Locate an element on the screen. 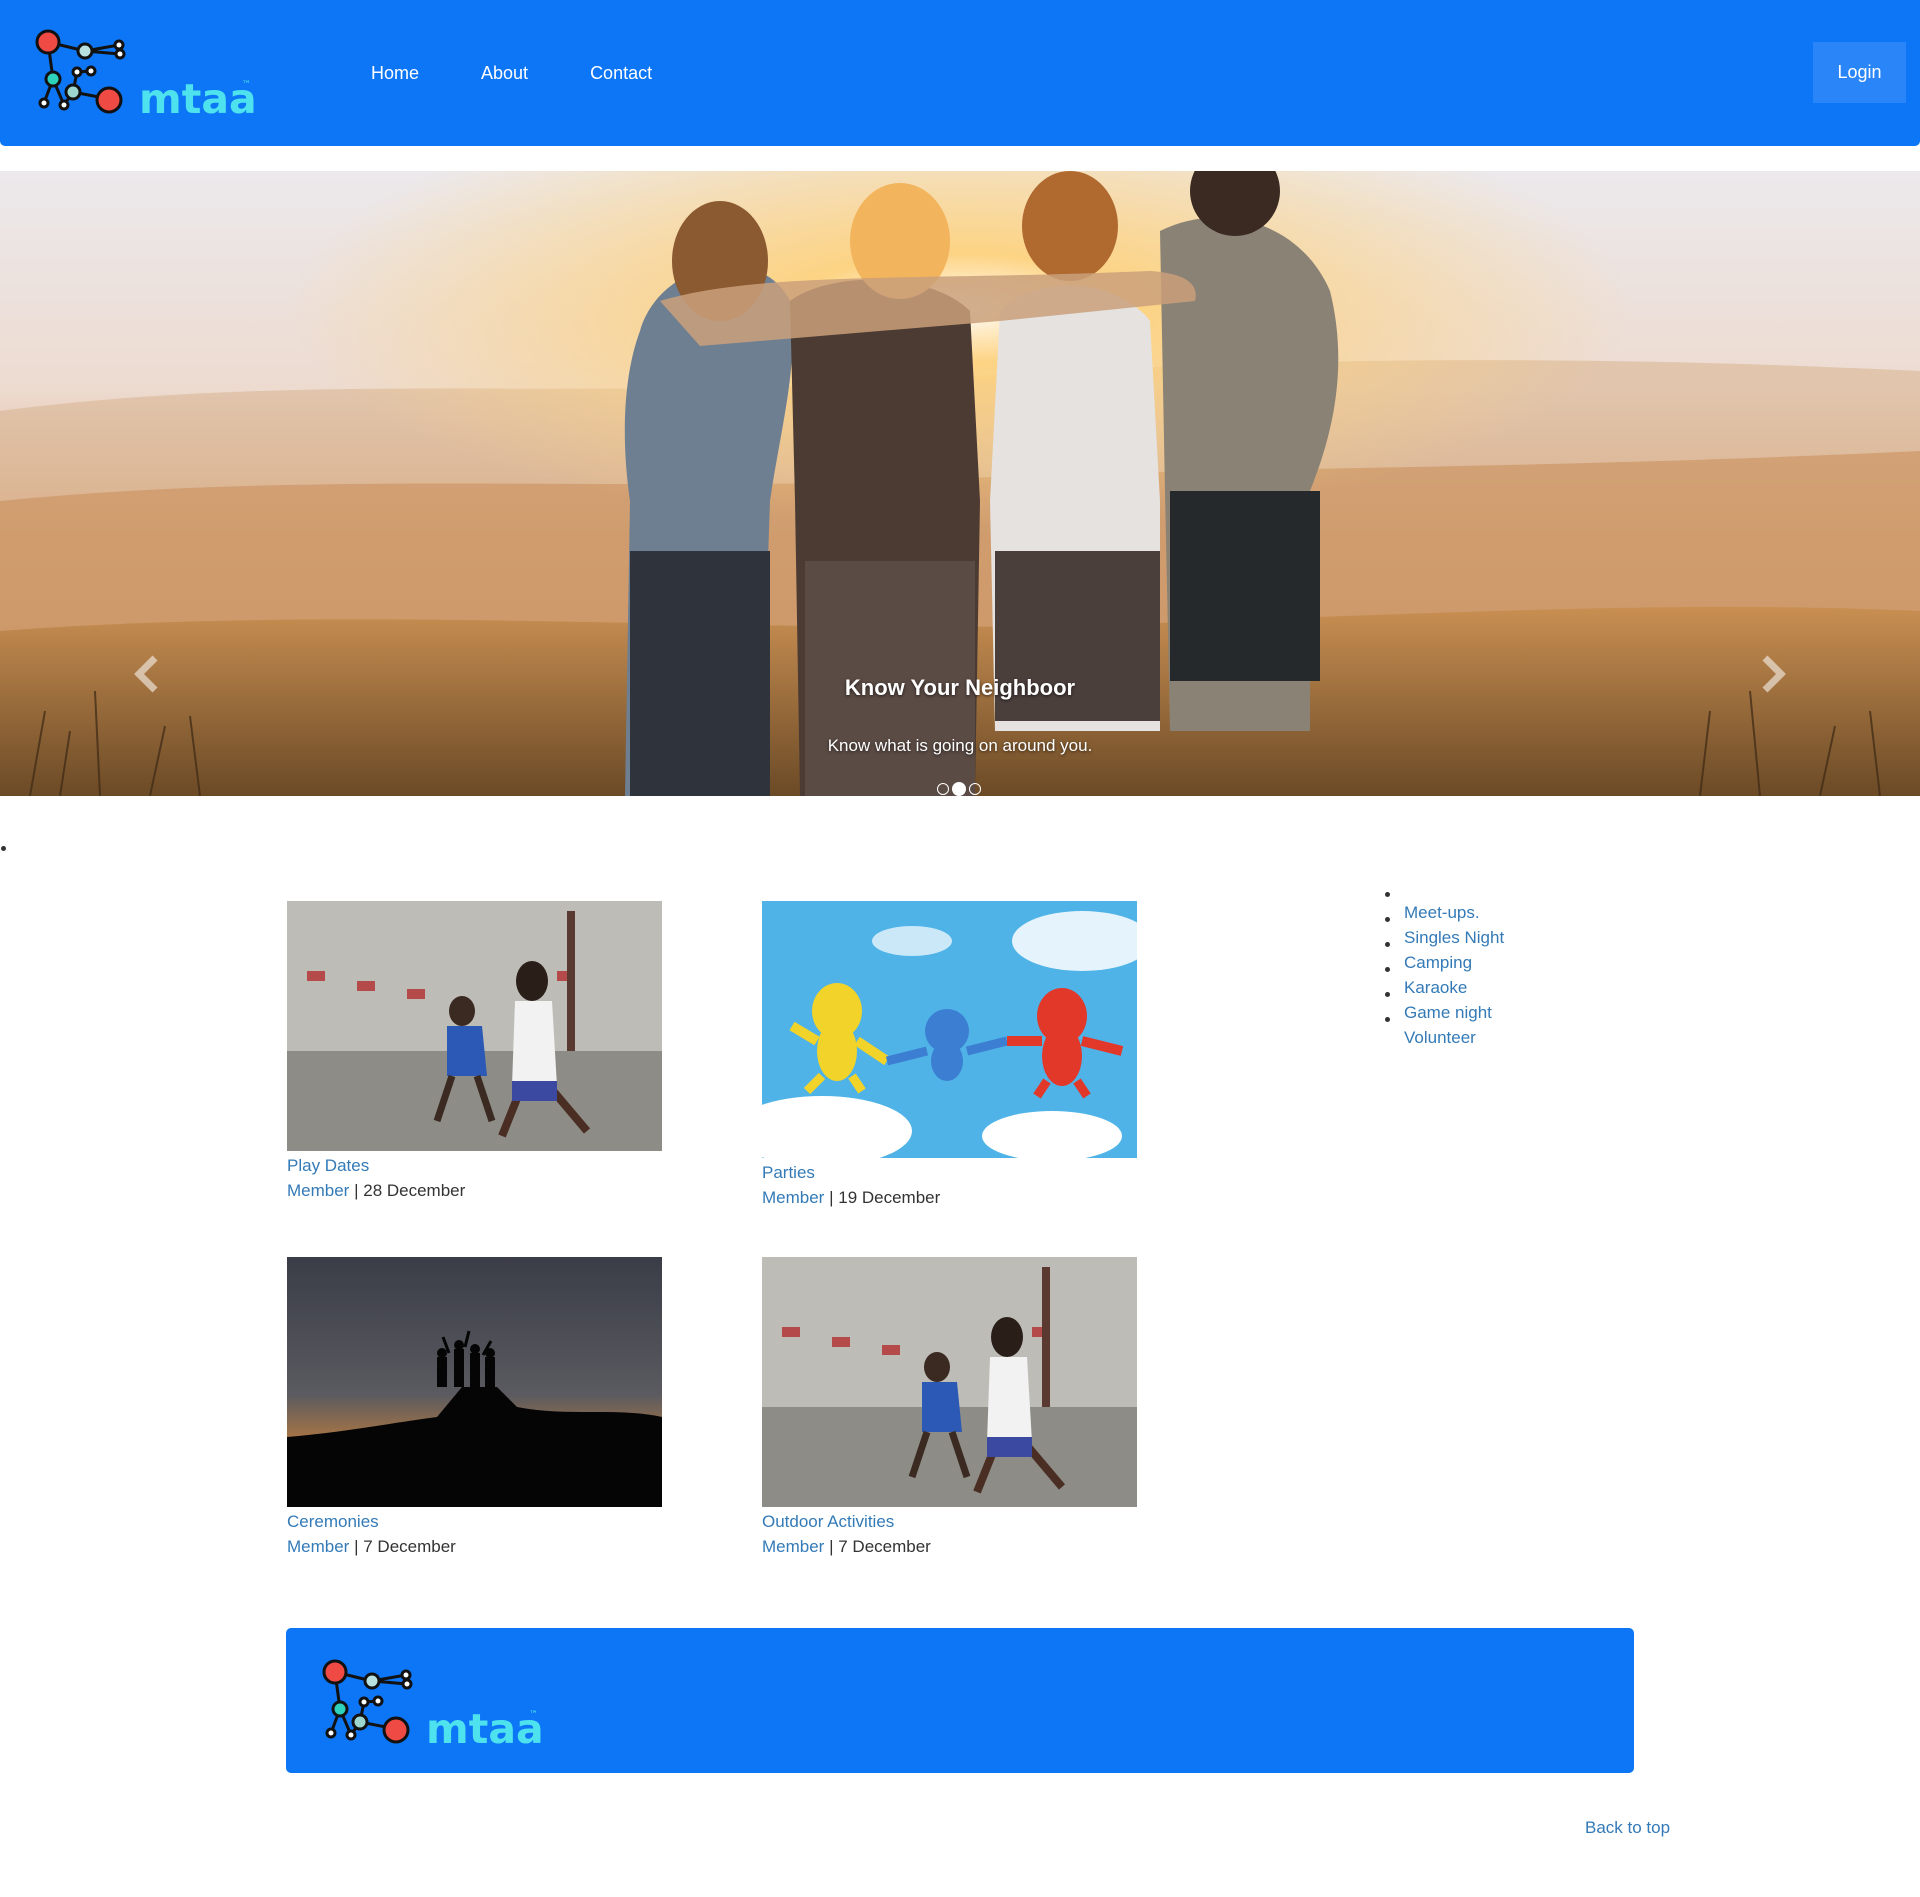 This screenshot has width=1920, height=1897. category-link-volunteer: Volunteer is located at coordinates (1444, 1037).